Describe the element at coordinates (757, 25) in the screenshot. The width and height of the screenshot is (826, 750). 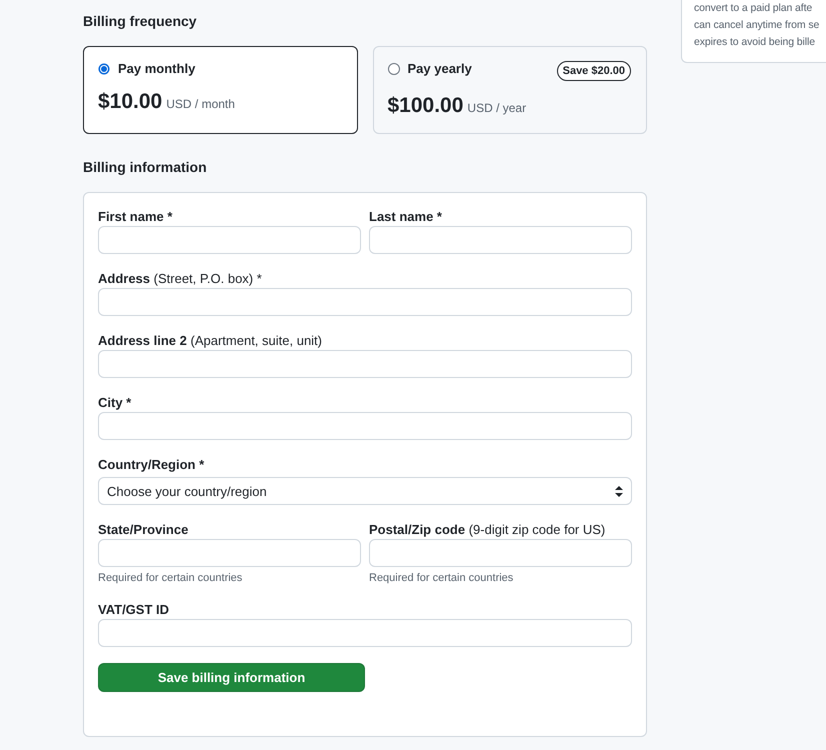
I see `trial-description: convert to a paid plan afte can cancel anytime from se expires to avoid being bille` at that location.